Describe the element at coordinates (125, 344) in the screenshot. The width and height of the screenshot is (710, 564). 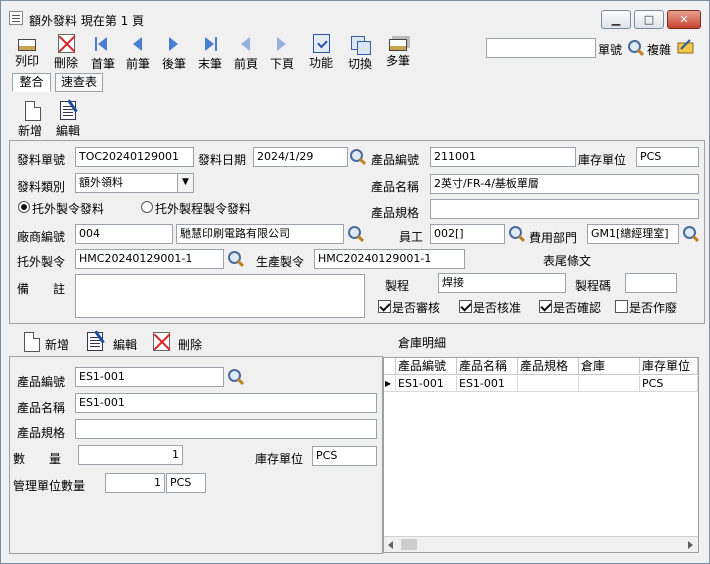
I see `detail-edit-button: 編輯` at that location.